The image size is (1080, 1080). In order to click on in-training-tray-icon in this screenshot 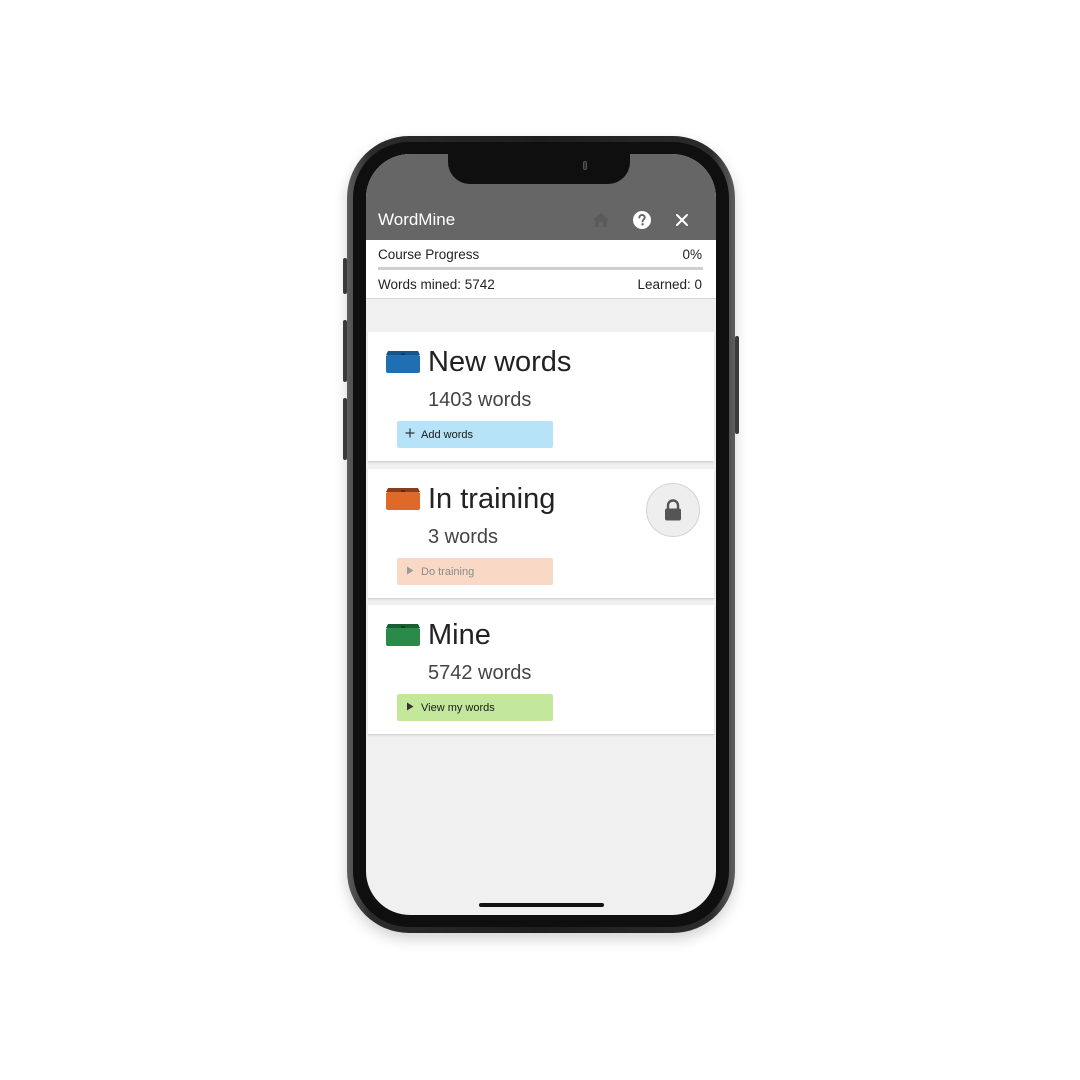, I will do `click(403, 499)`.